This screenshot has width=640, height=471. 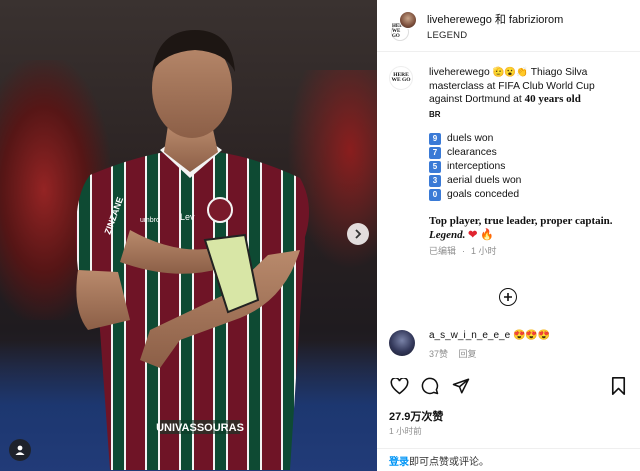 I want to click on heart-icon, so click(x=399, y=386).